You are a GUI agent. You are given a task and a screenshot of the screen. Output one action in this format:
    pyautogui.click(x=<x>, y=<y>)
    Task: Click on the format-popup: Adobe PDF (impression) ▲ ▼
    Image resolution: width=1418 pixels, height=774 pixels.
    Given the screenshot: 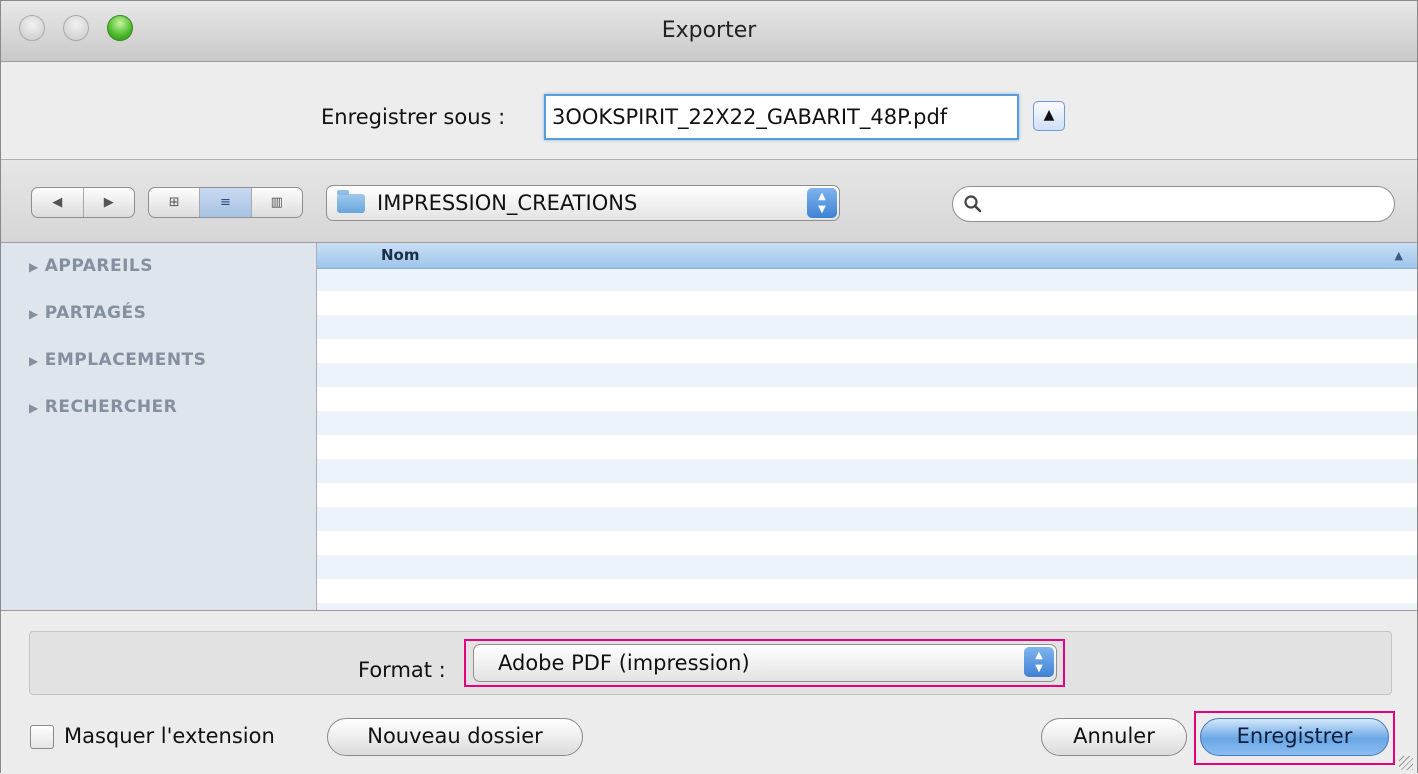 What is the action you would take?
    pyautogui.click(x=765, y=663)
    